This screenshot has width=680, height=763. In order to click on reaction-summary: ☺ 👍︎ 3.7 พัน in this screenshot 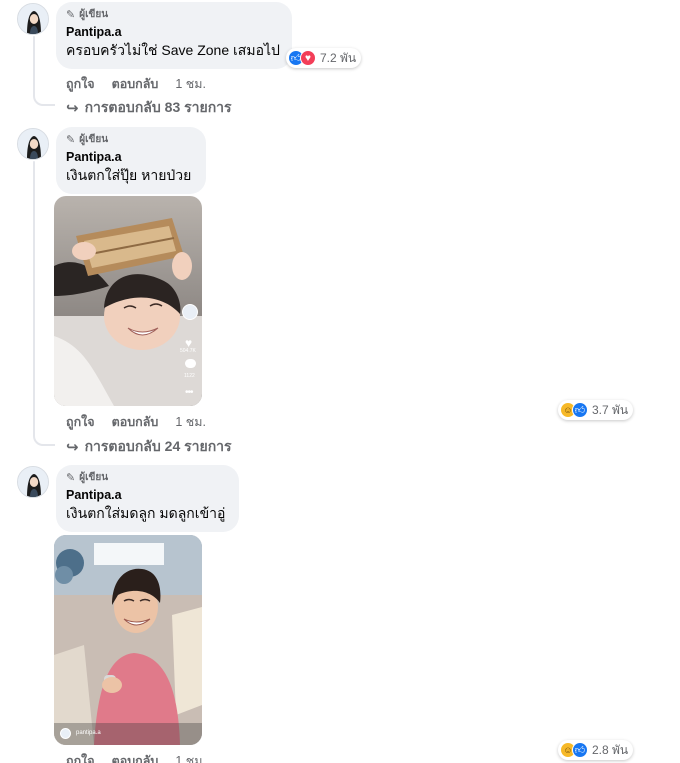, I will do `click(596, 410)`.